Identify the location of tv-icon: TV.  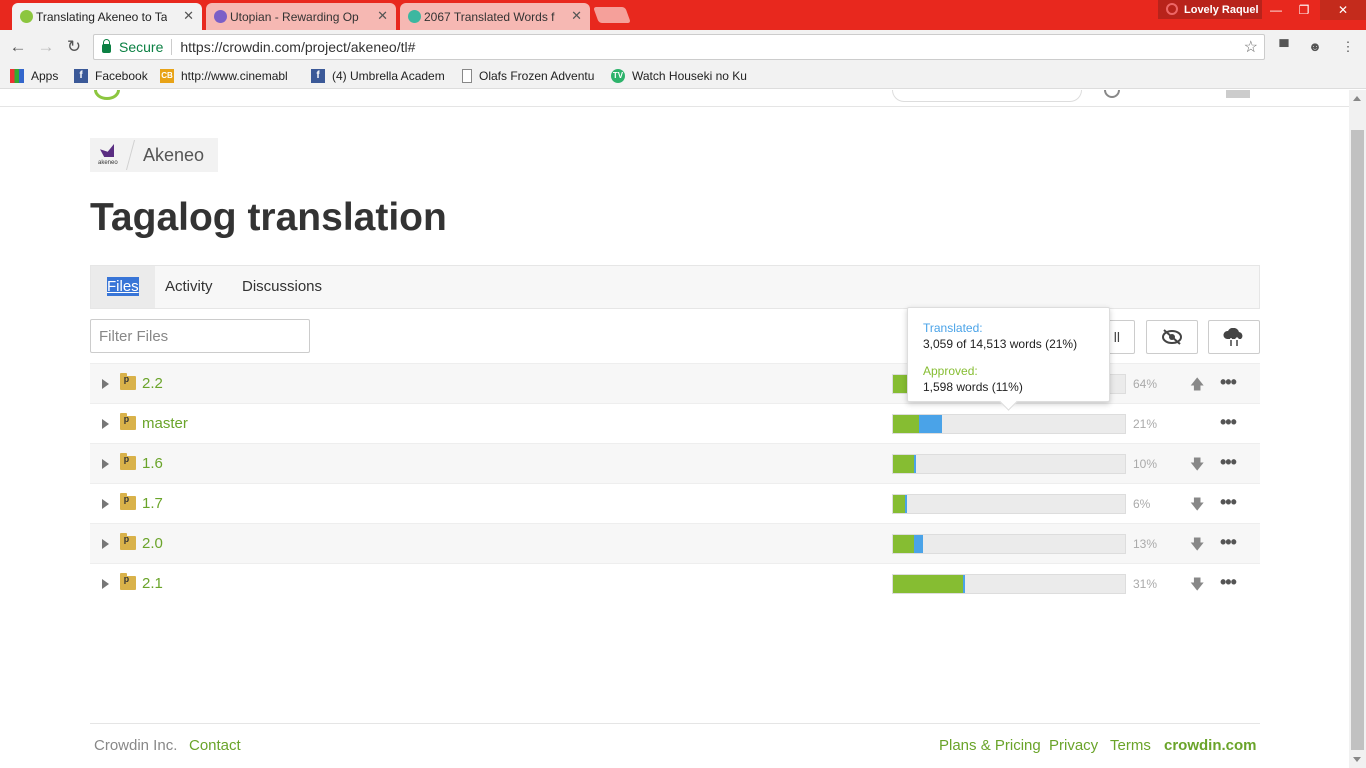
(618, 76).